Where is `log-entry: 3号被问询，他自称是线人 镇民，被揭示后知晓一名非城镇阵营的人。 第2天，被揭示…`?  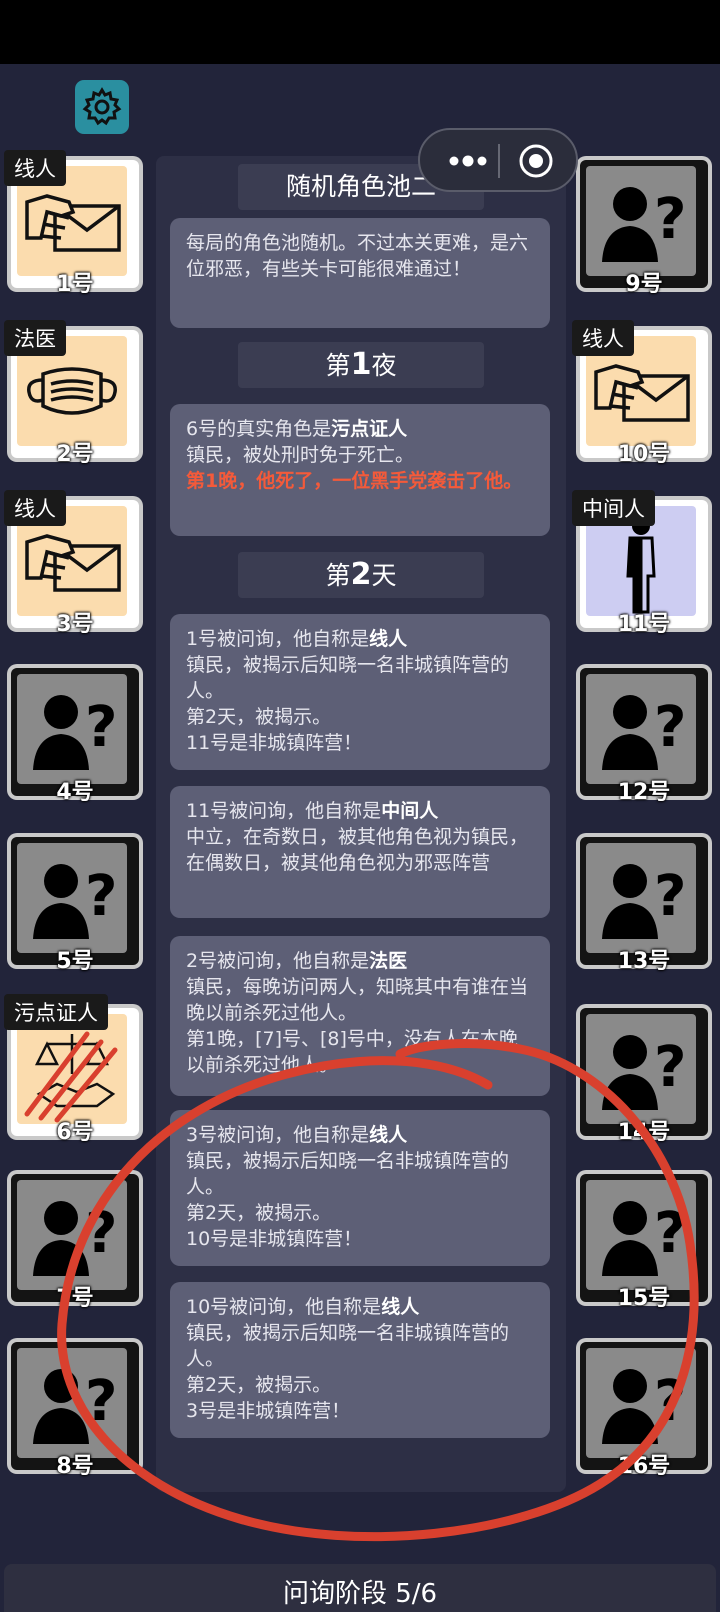 log-entry: 3号被问询，他自称是线人 镇民，被揭示后知晓一名非城镇阵营的人。 第2天，被揭示… is located at coordinates (360, 1188).